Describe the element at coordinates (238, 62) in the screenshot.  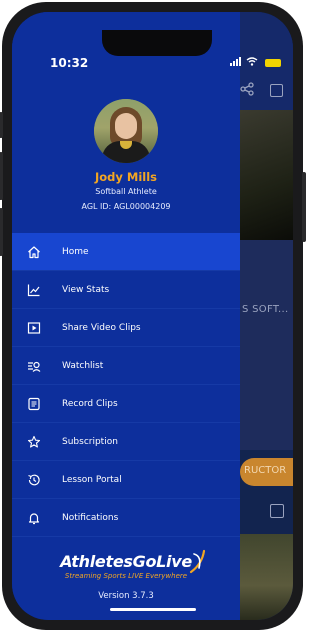
I see `signal-icon` at that location.